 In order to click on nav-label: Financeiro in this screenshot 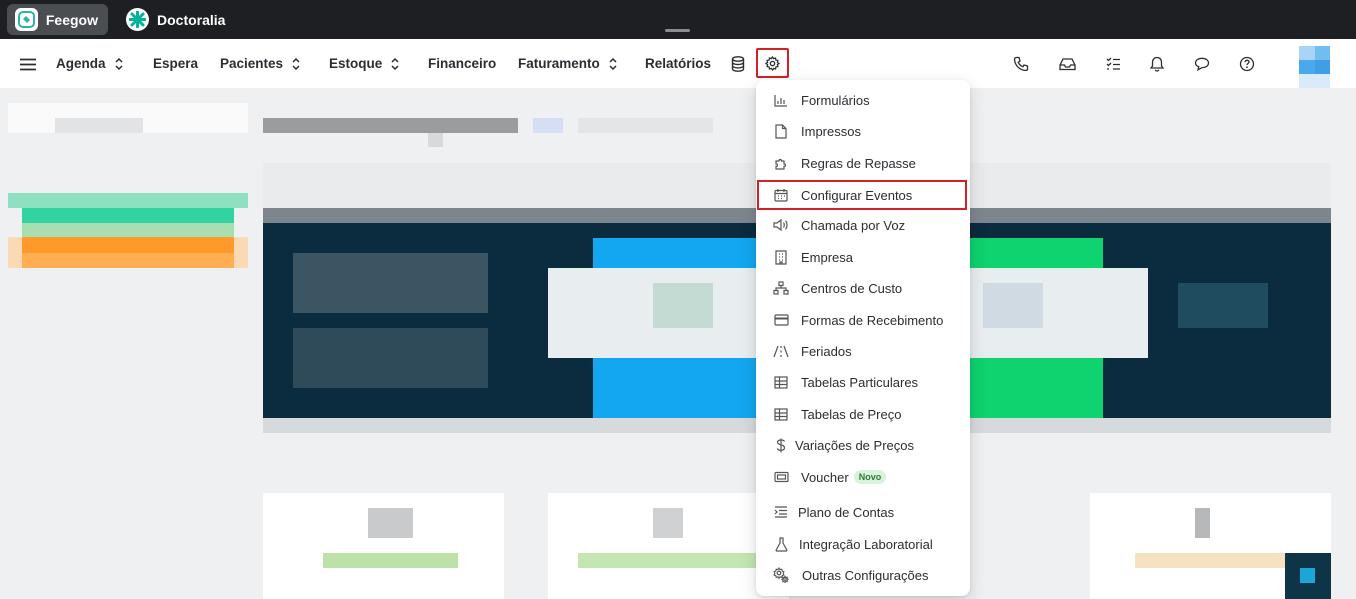, I will do `click(462, 63)`.